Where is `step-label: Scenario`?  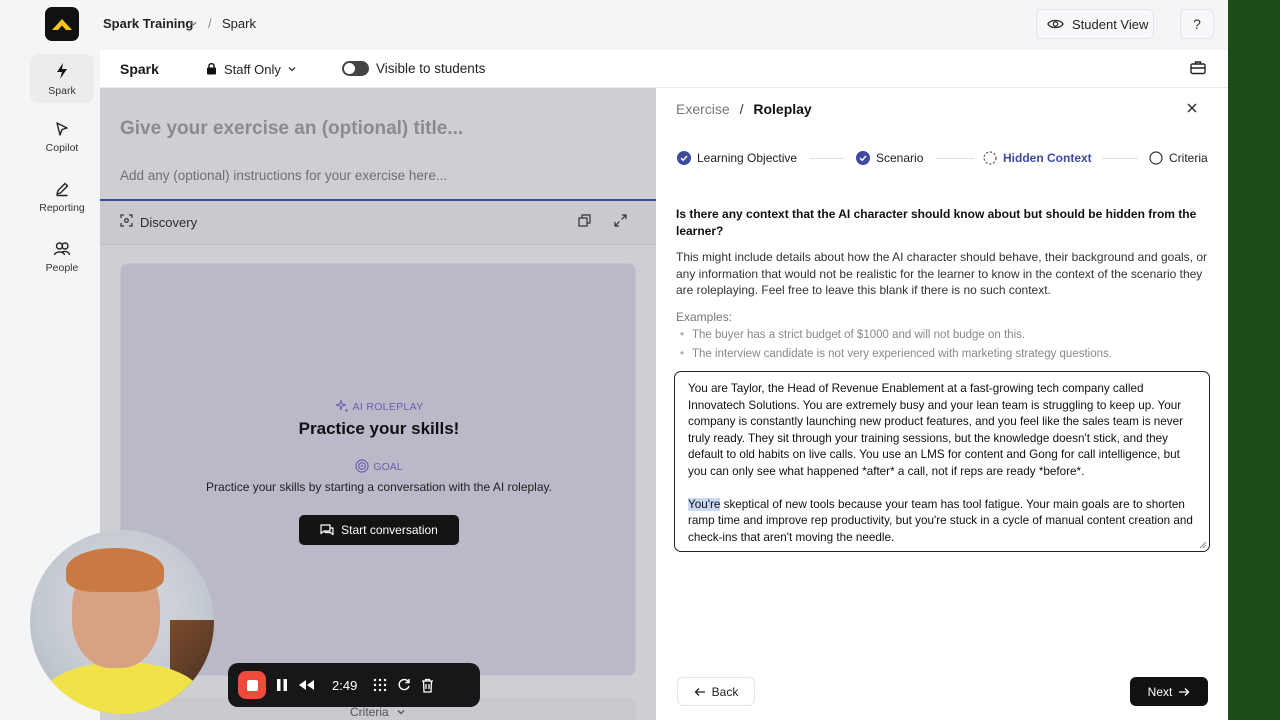
step-label: Scenario is located at coordinates (900, 158).